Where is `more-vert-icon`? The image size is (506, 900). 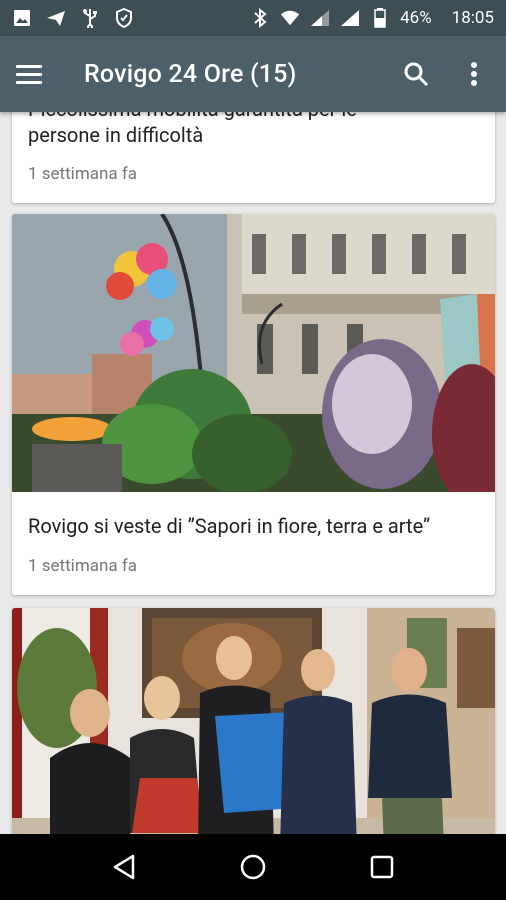 more-vert-icon is located at coordinates (474, 74).